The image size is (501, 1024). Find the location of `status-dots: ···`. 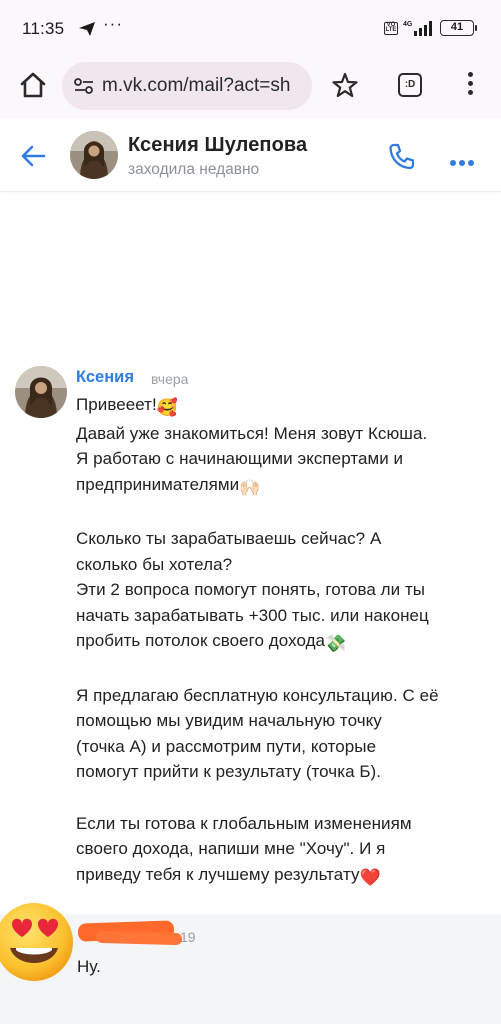

status-dots: ··· is located at coordinates (113, 23).